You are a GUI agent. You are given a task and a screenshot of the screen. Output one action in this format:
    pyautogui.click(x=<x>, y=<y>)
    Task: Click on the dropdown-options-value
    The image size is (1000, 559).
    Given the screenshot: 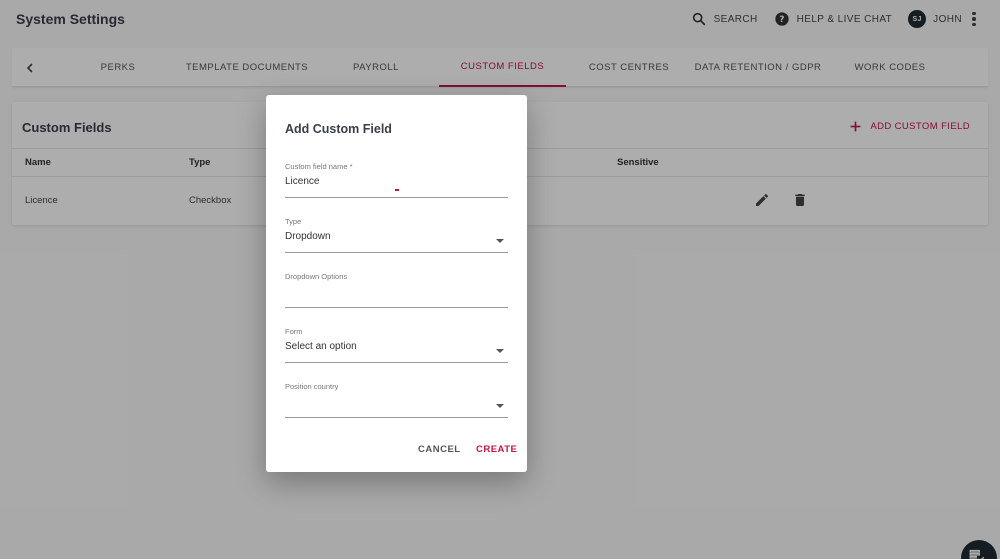 What is the action you would take?
    pyautogui.click(x=385, y=293)
    